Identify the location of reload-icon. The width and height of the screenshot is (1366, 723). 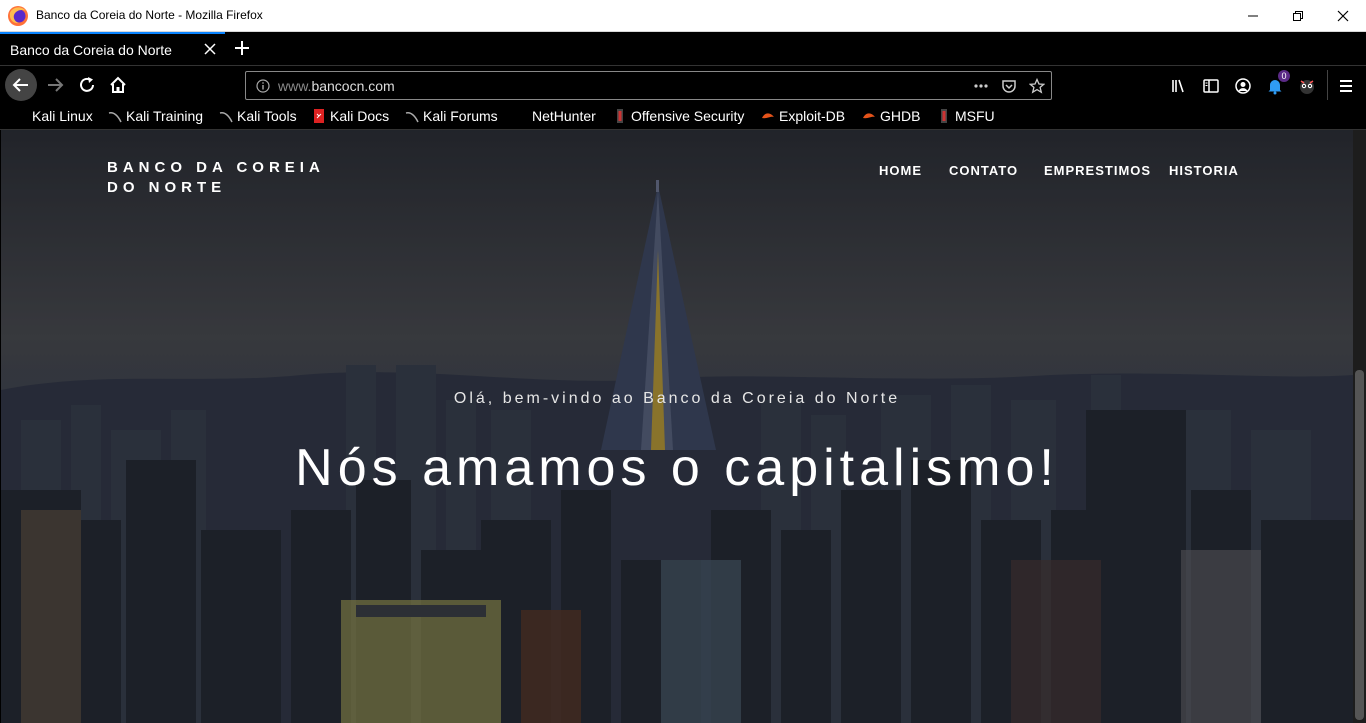
(87, 84).